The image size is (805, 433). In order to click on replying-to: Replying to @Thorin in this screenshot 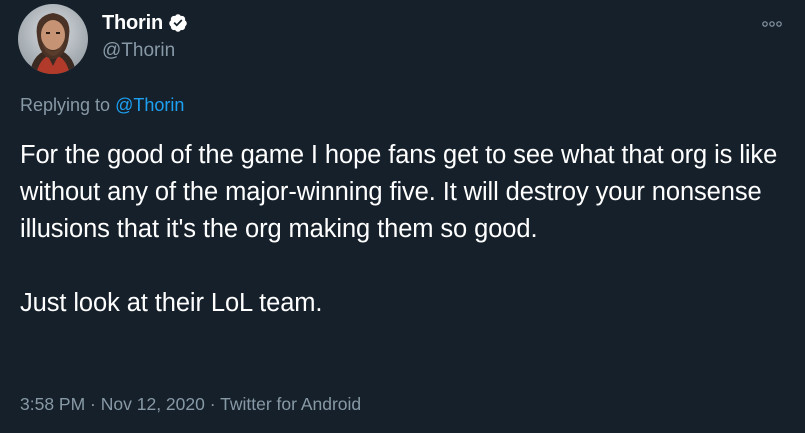, I will do `click(102, 105)`.